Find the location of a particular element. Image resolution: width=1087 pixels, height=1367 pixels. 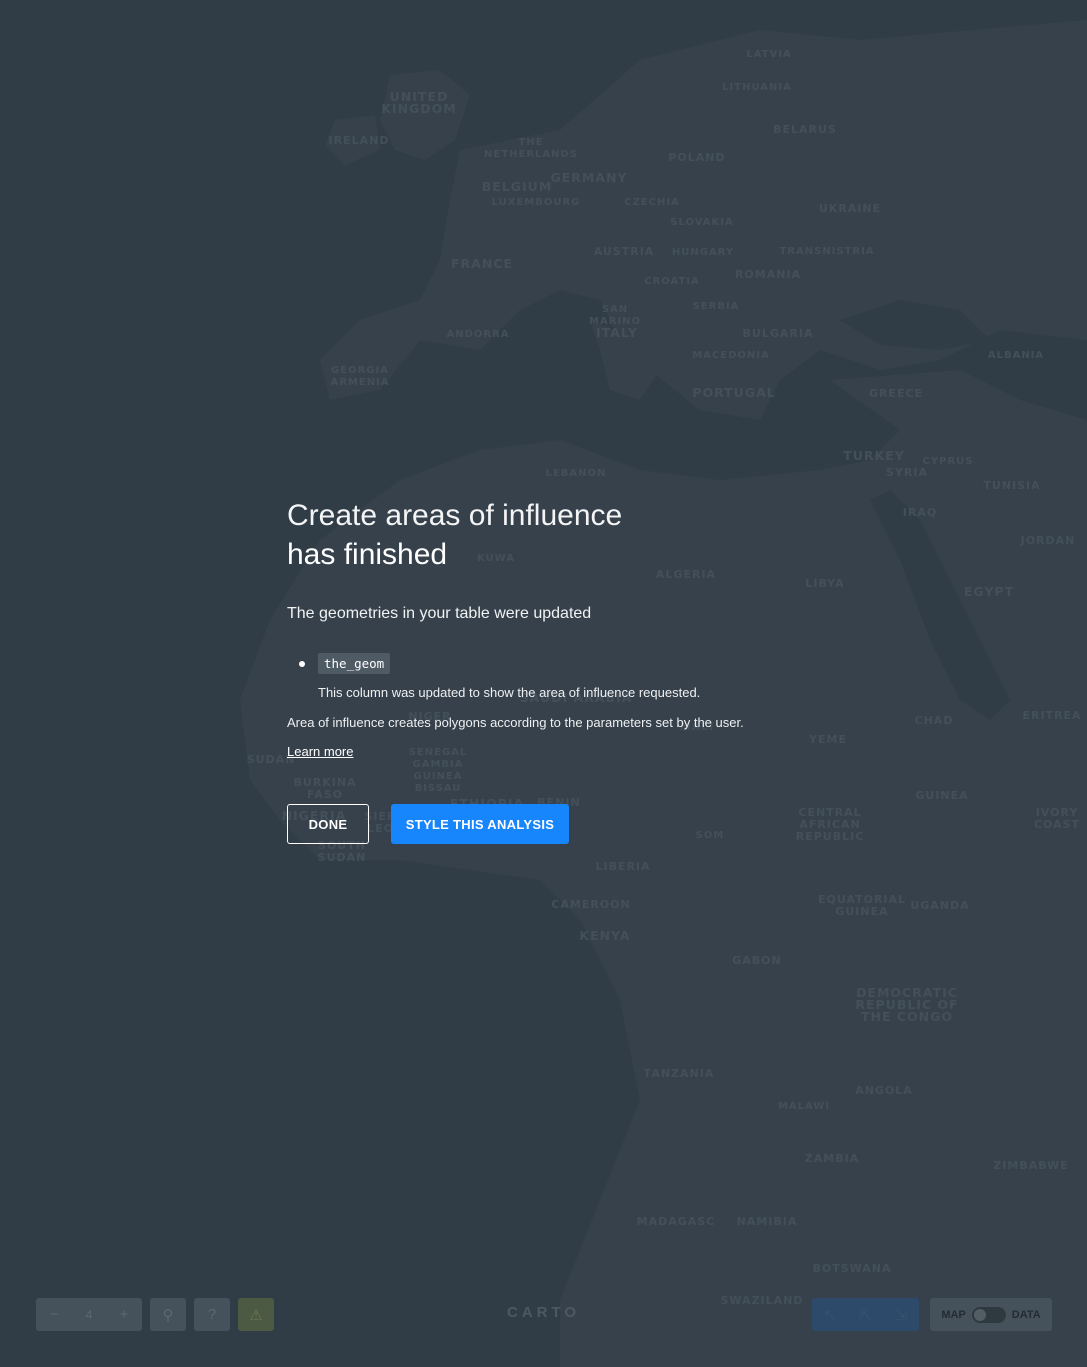

expand-icon: ⇲ is located at coordinates (901, 1315).